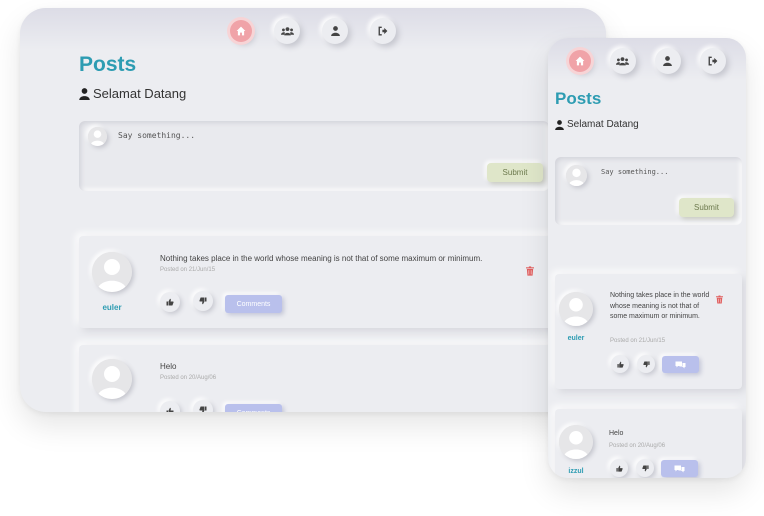 Image resolution: width=764 pixels, height=516 pixels. Describe the element at coordinates (319, 378) in the screenshot. I see `post-card: Helo Posted on 20/Aug/06 Comments` at that location.